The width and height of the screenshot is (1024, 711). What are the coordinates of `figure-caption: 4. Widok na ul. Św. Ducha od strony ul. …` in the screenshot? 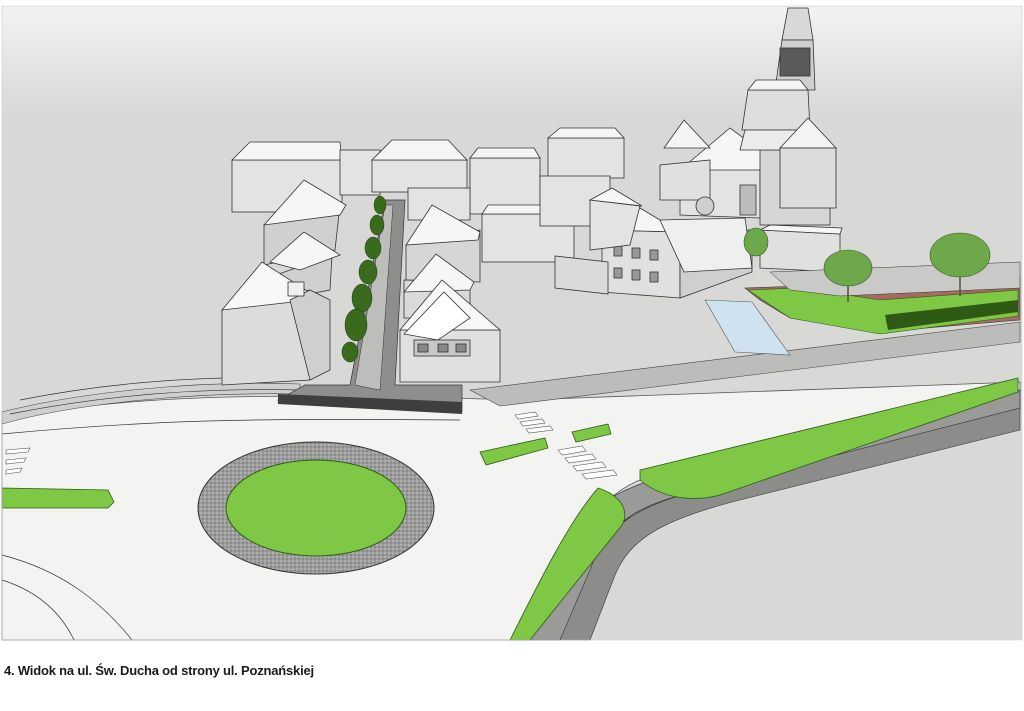 It's located at (159, 670).